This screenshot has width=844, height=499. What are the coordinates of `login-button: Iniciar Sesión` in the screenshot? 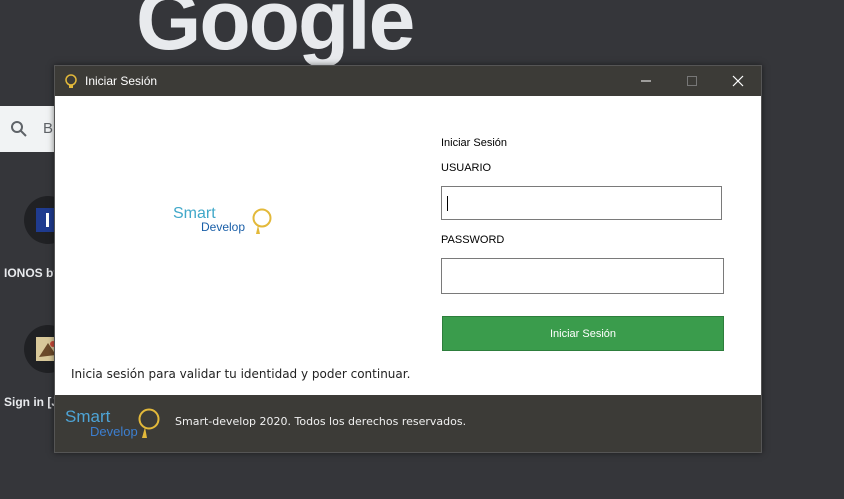 It's located at (583, 333).